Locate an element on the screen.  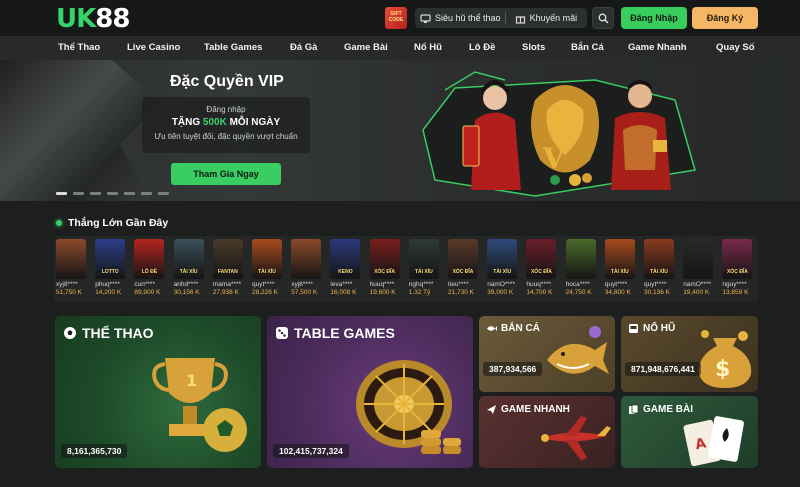
recent-win-item: LÔ ĐỀ cun**** 89,900 K is located at coordinates (150, 269).